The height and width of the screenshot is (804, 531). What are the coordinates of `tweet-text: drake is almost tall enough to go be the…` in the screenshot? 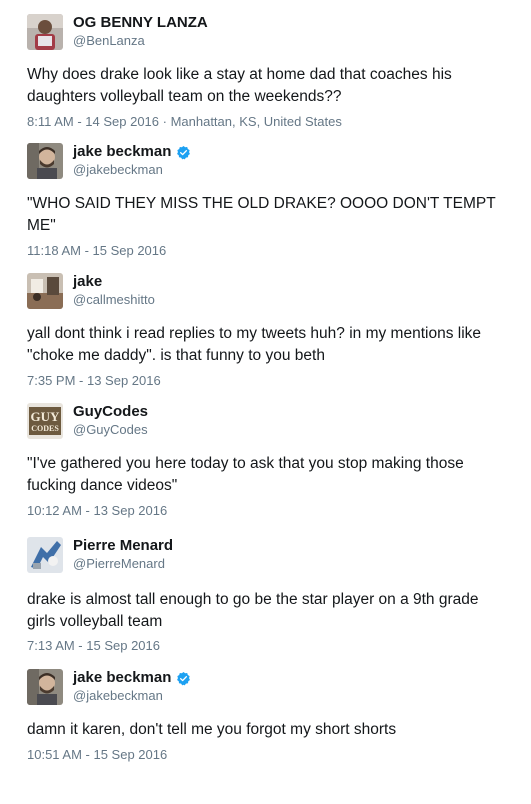 It's located at (253, 610).